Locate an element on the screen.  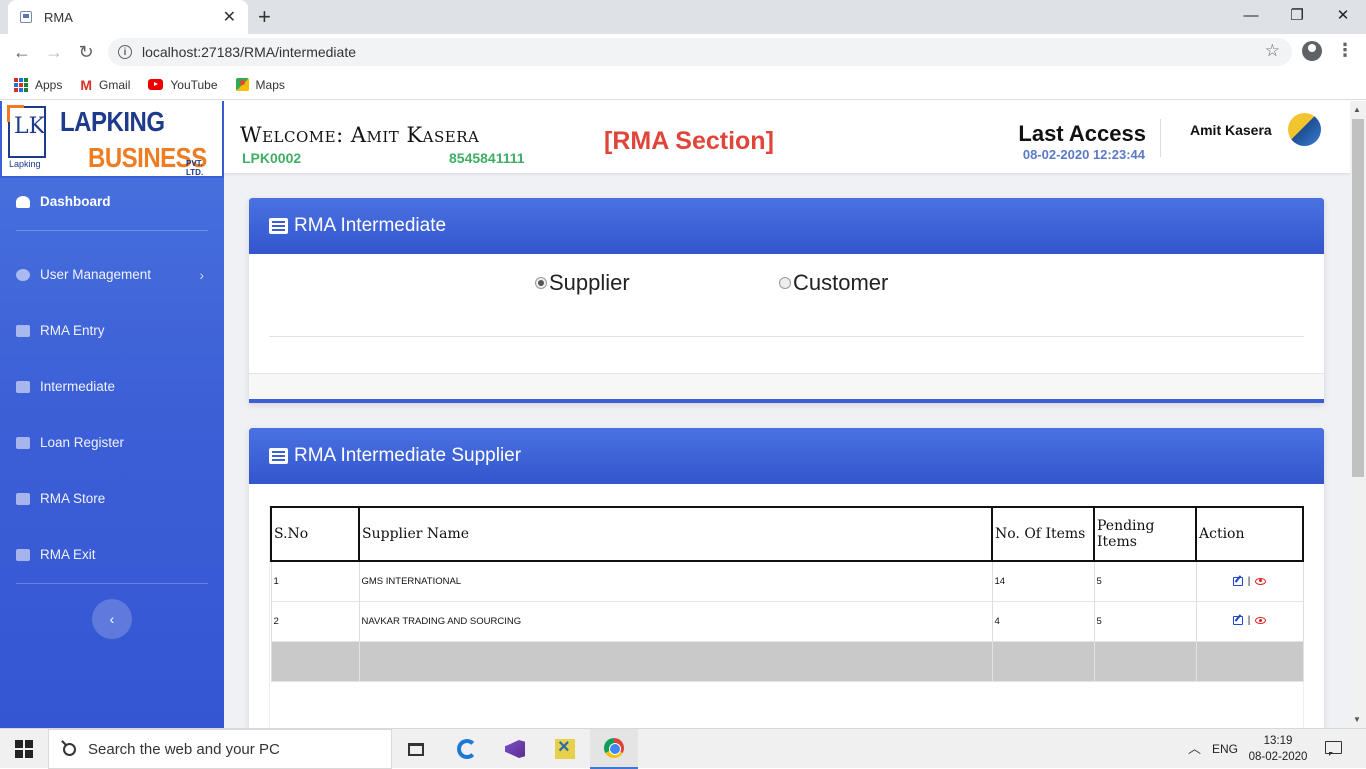
scrollbar-thumb is located at coordinates (1358, 298).